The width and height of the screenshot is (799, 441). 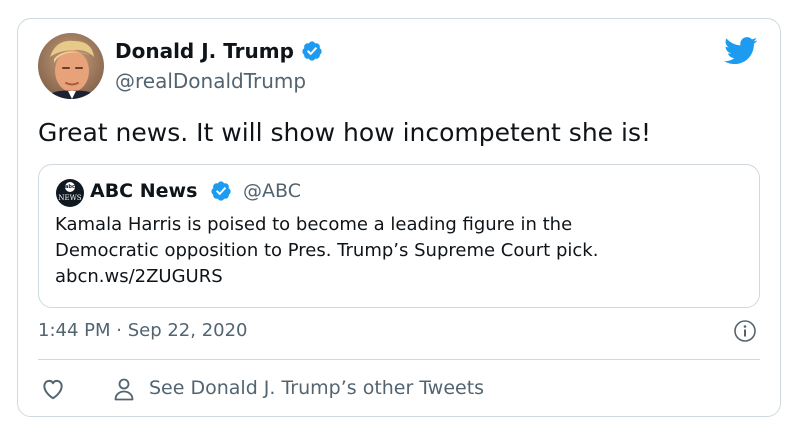 What do you see at coordinates (316, 388) in the screenshot?
I see `see-other-tweets-link: See Donald J. Trump’s other Tweets` at bounding box center [316, 388].